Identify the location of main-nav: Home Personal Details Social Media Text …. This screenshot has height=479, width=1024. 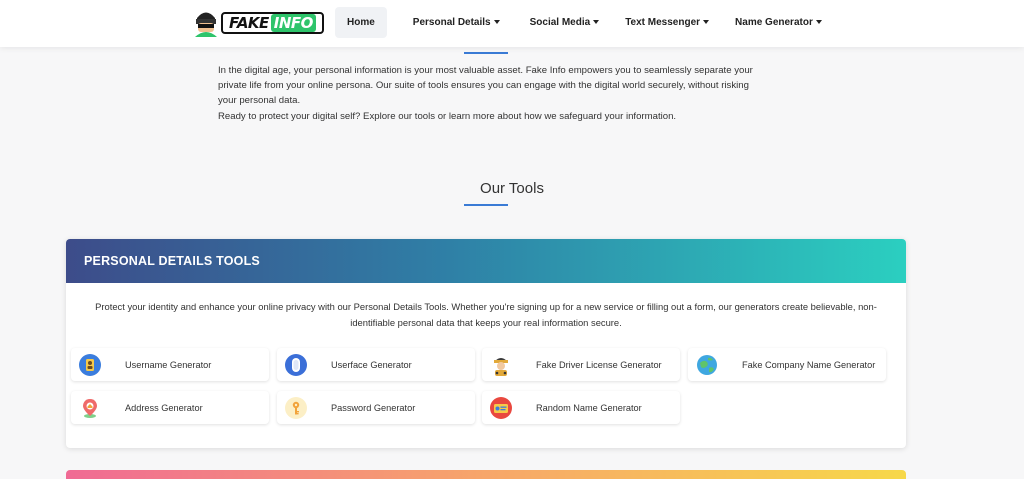
(584, 22).